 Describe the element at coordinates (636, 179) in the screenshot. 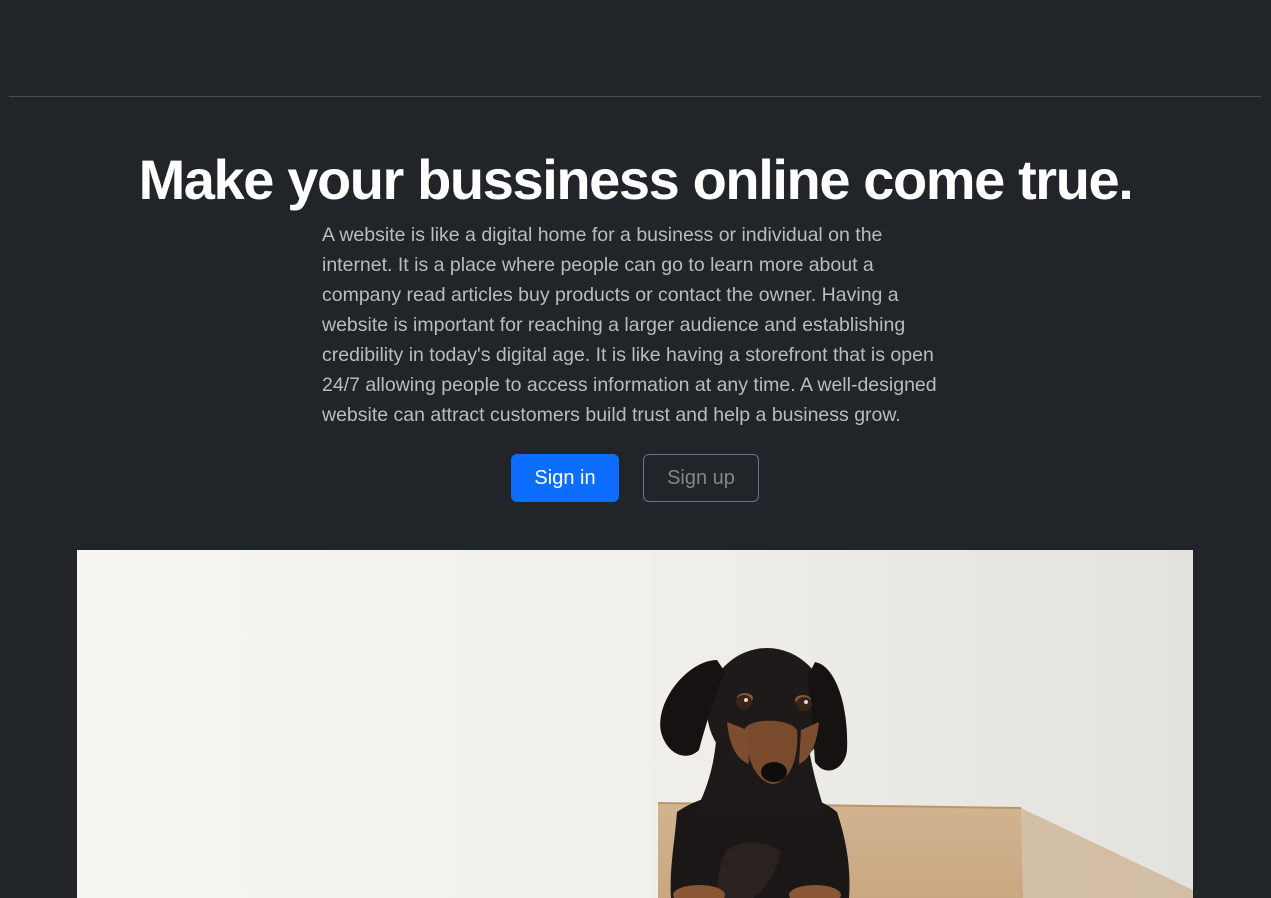

I see `hero-title: Make your bussiness online come true.` at that location.